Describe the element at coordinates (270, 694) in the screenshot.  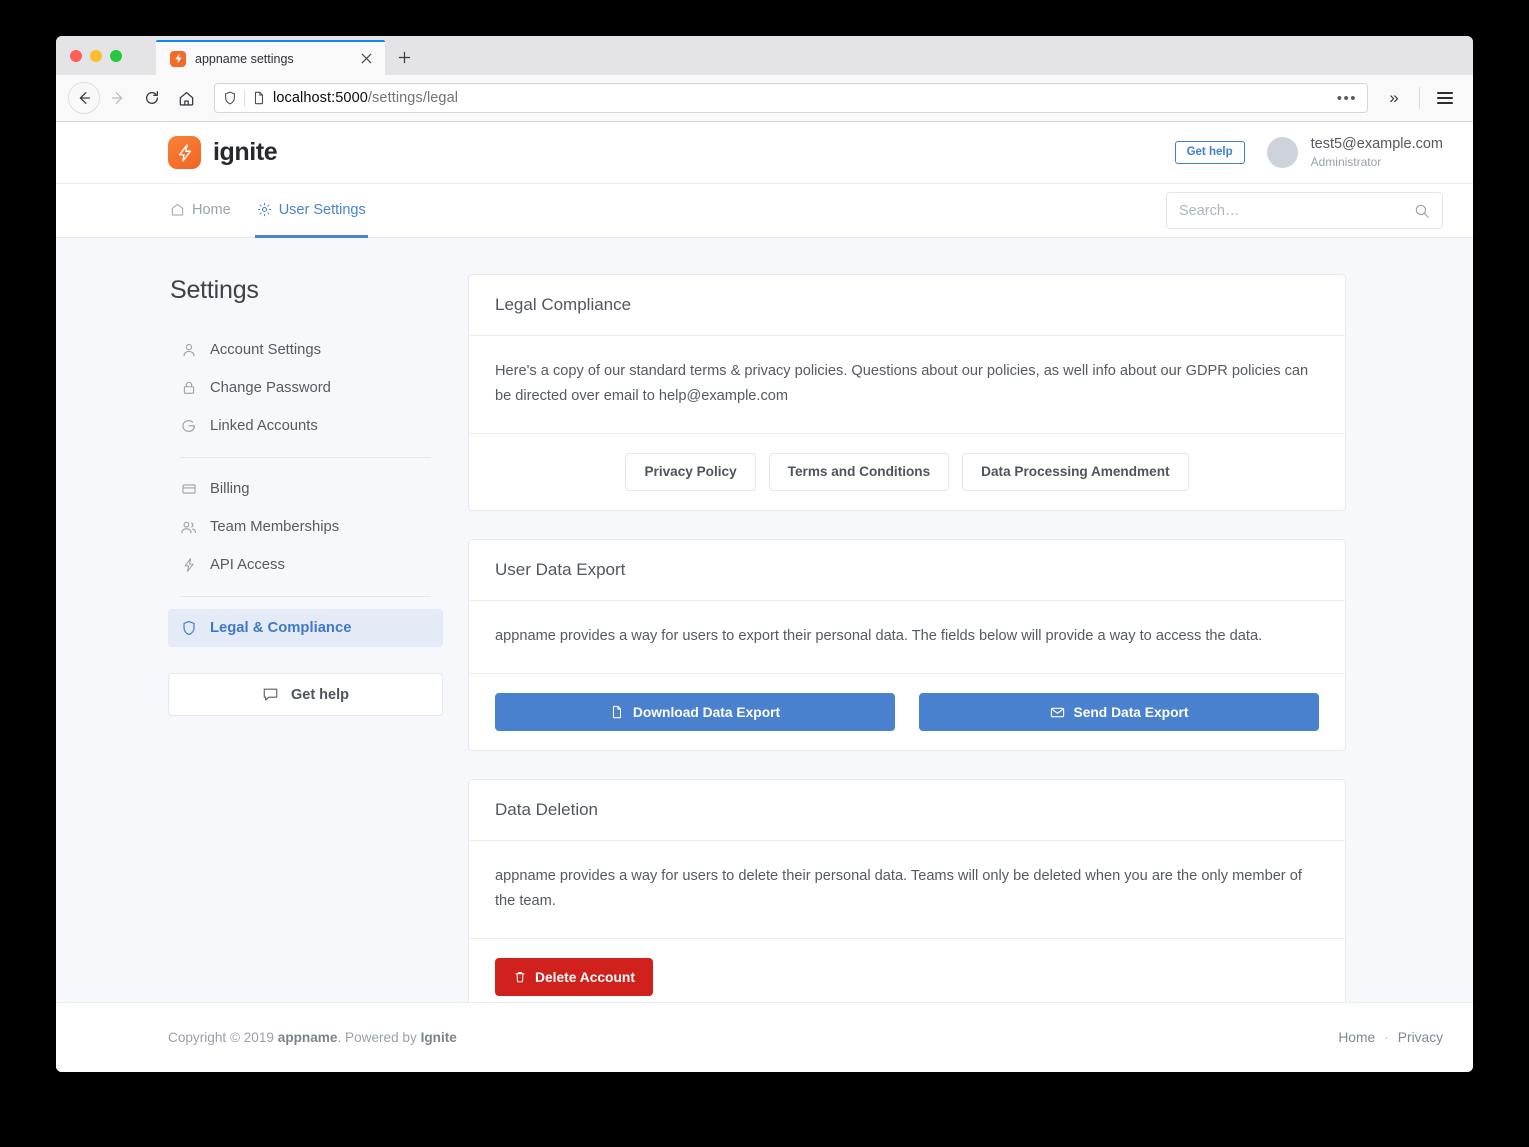
I see `speech-bubble-icon` at that location.